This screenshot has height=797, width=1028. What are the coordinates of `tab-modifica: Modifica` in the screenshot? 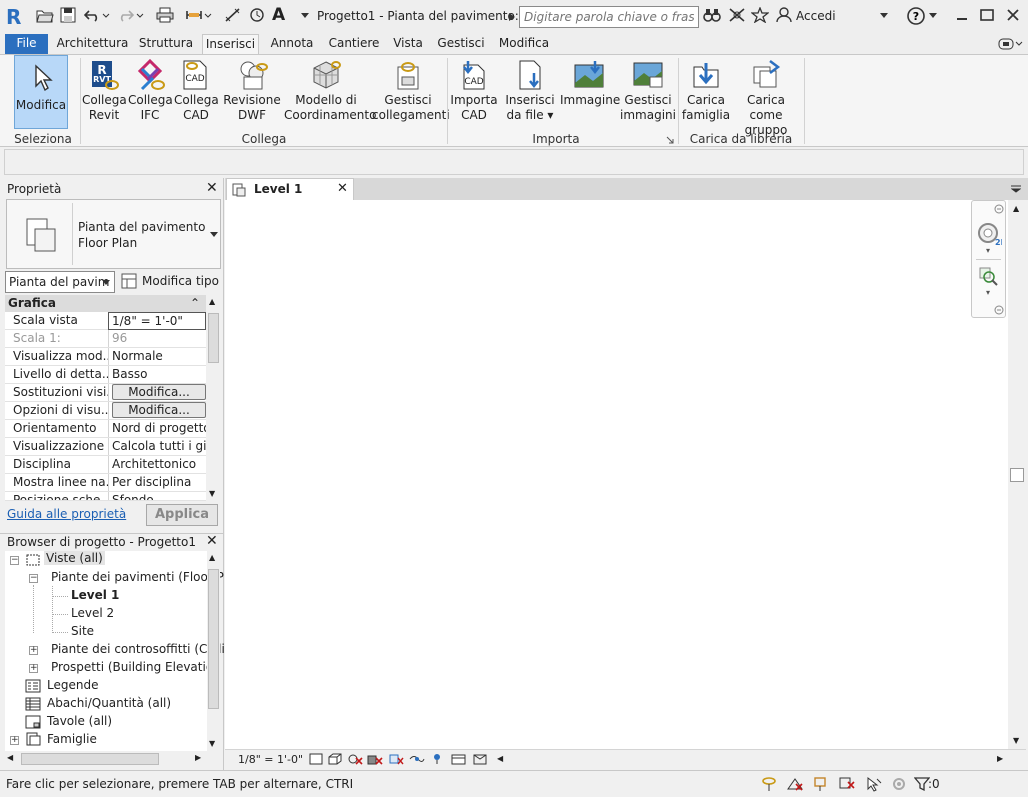 It's located at (524, 44).